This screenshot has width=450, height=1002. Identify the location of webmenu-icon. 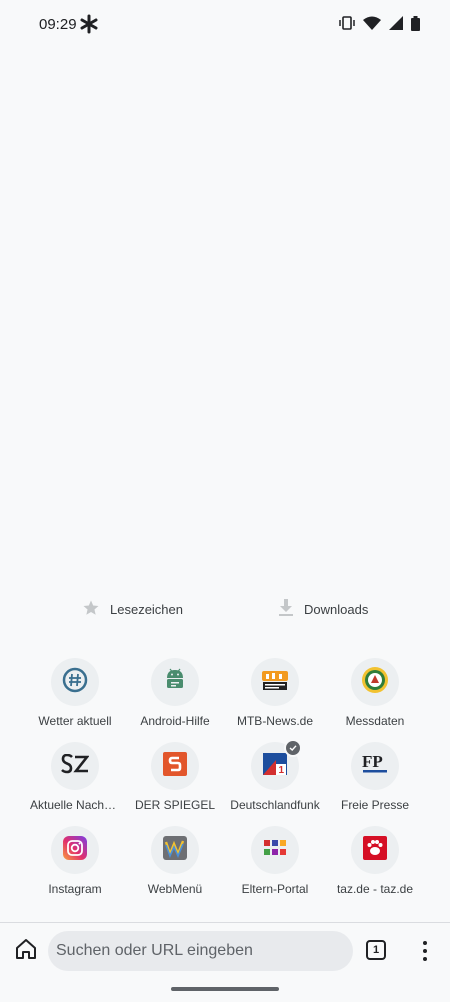
(175, 850).